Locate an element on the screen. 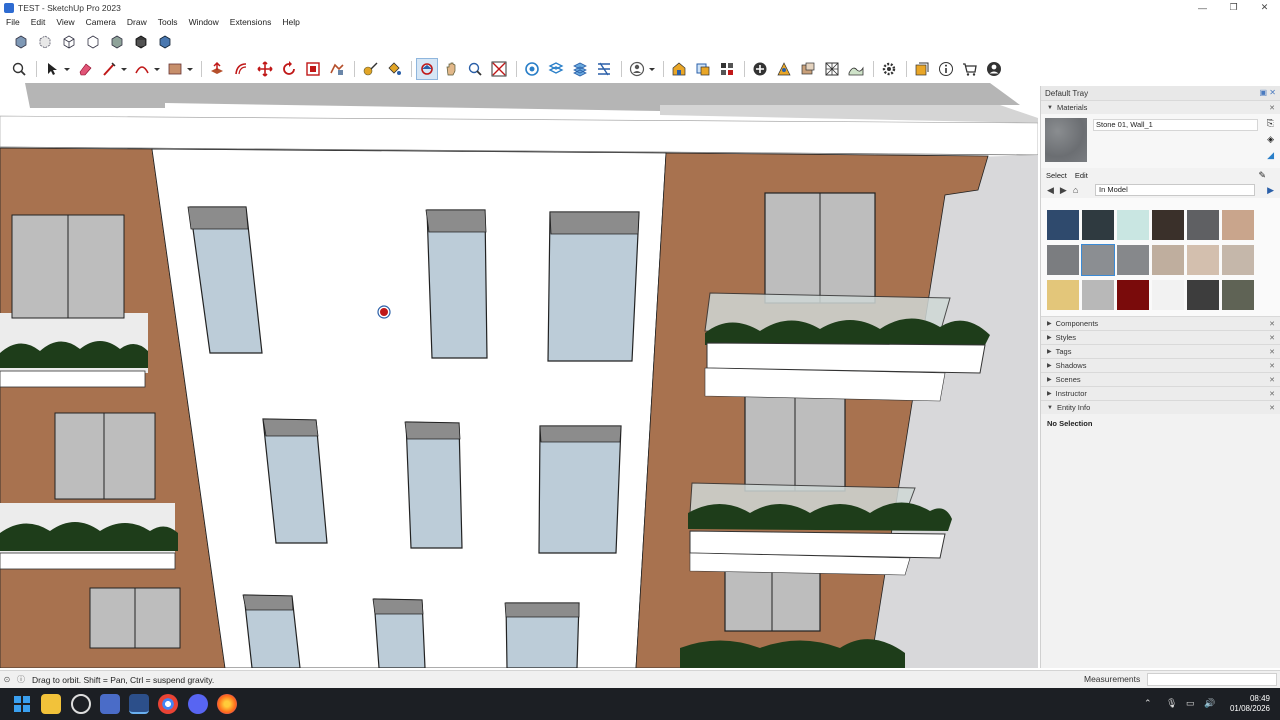 This screenshot has height=720, width=1280. tab-edit: Edit is located at coordinates (1081, 175).